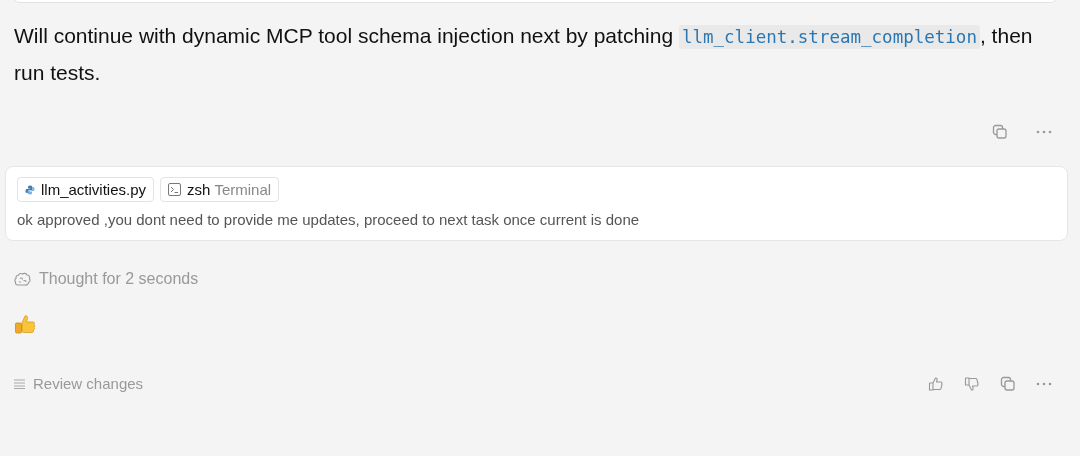 This screenshot has width=1080, height=456. I want to click on user-message: ok approved ,you dont need to provide me updates, proceed to next task once current is done, so click(329, 219).